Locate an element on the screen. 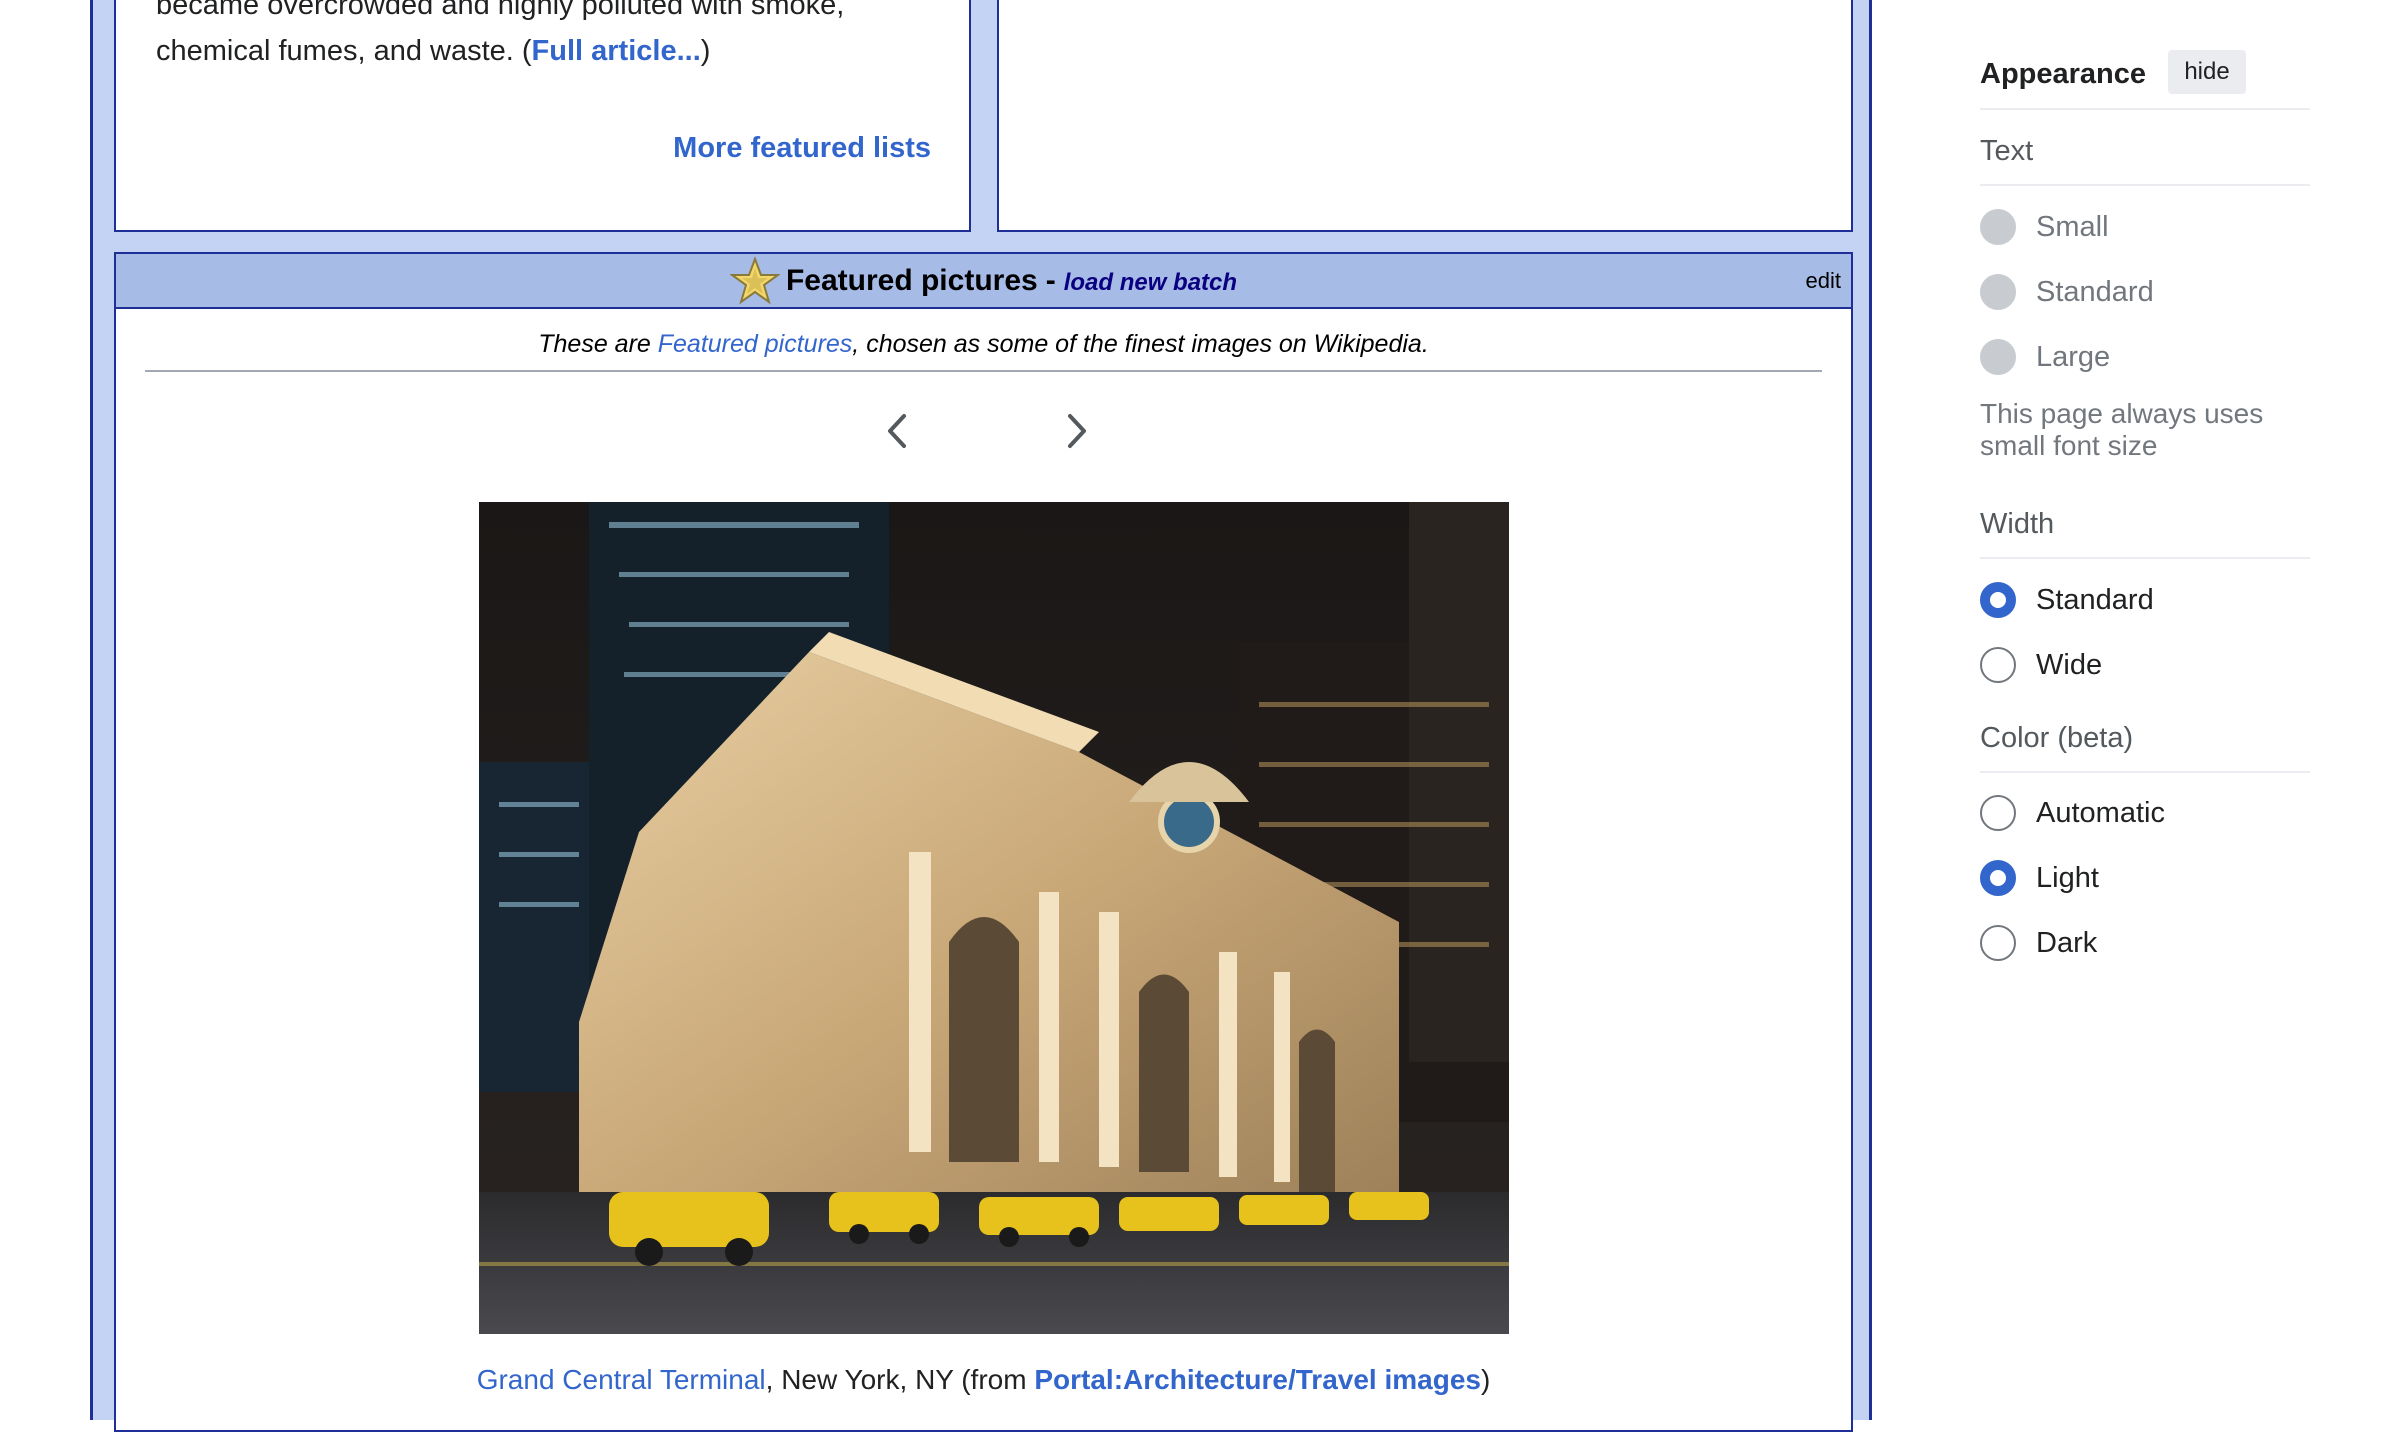  featured-pictures-title: Featured pictures is located at coordinates (911, 280).